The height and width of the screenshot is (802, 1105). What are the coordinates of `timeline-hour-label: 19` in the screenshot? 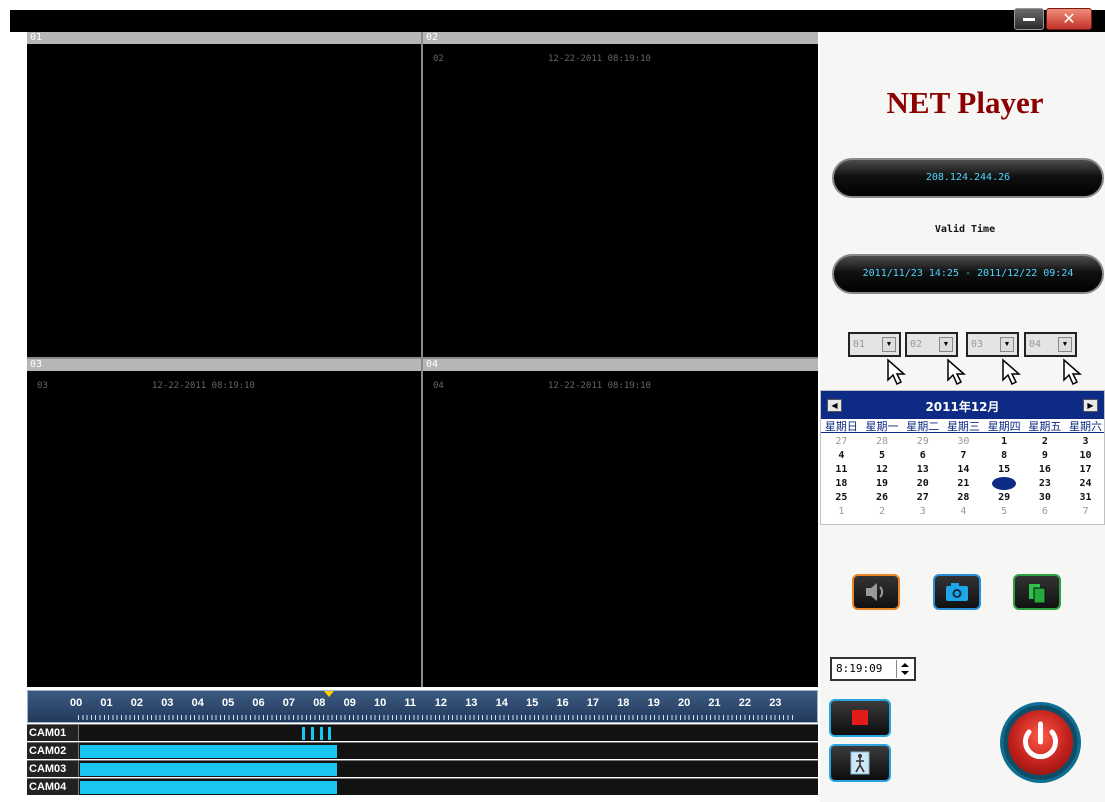 It's located at (653, 703).